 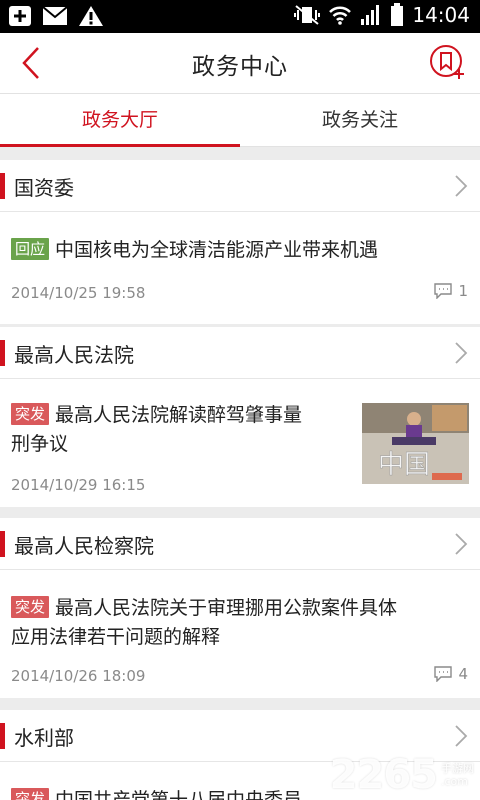 What do you see at coordinates (360, 120) in the screenshot?
I see `tab-follow: 政务关注` at bounding box center [360, 120].